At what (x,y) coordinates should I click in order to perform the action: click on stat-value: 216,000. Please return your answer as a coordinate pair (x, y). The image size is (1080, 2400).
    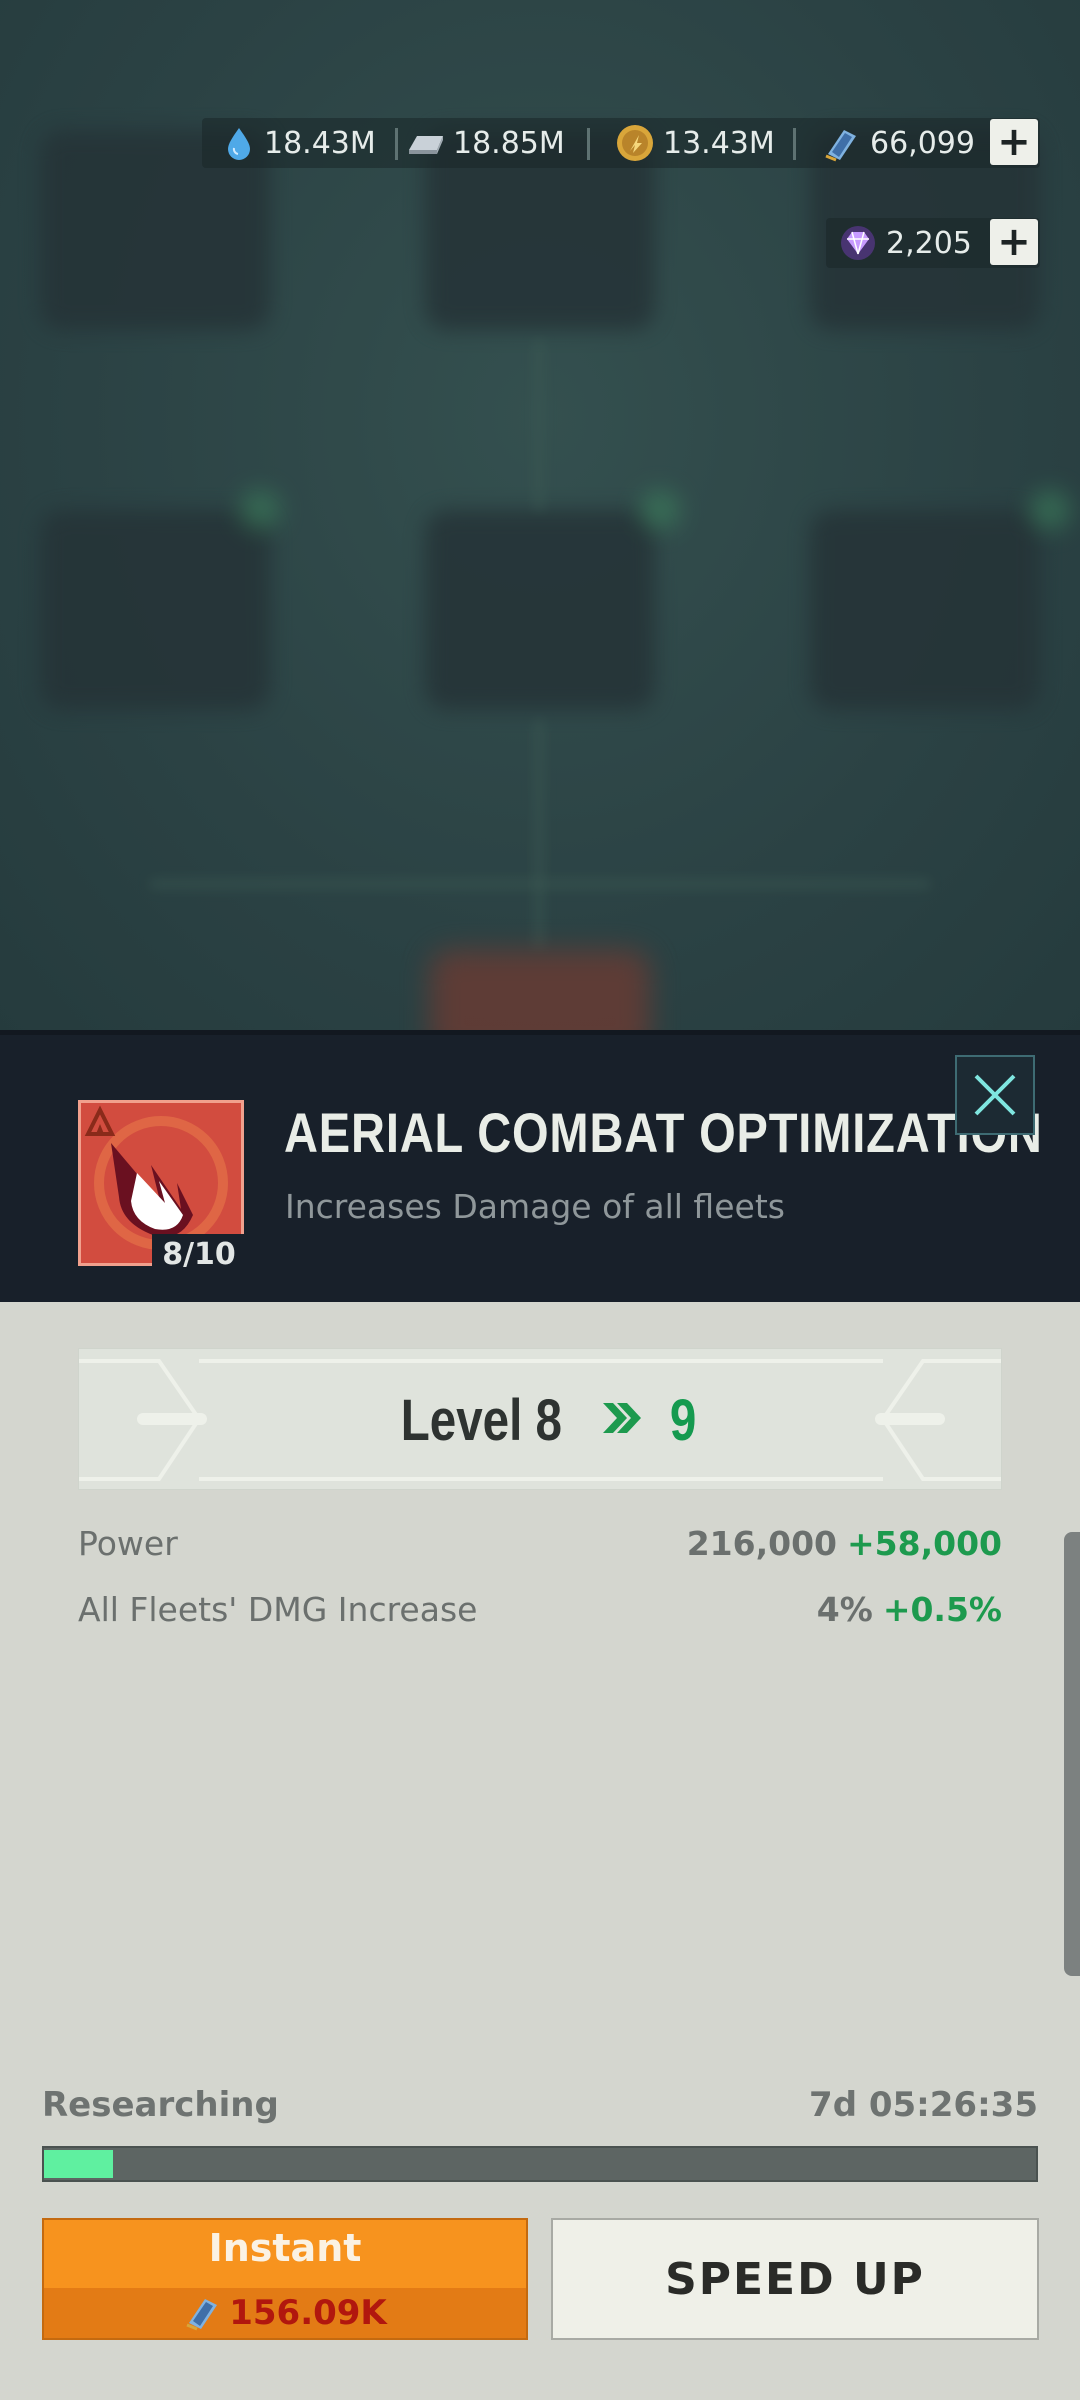
    Looking at the image, I should click on (761, 1543).